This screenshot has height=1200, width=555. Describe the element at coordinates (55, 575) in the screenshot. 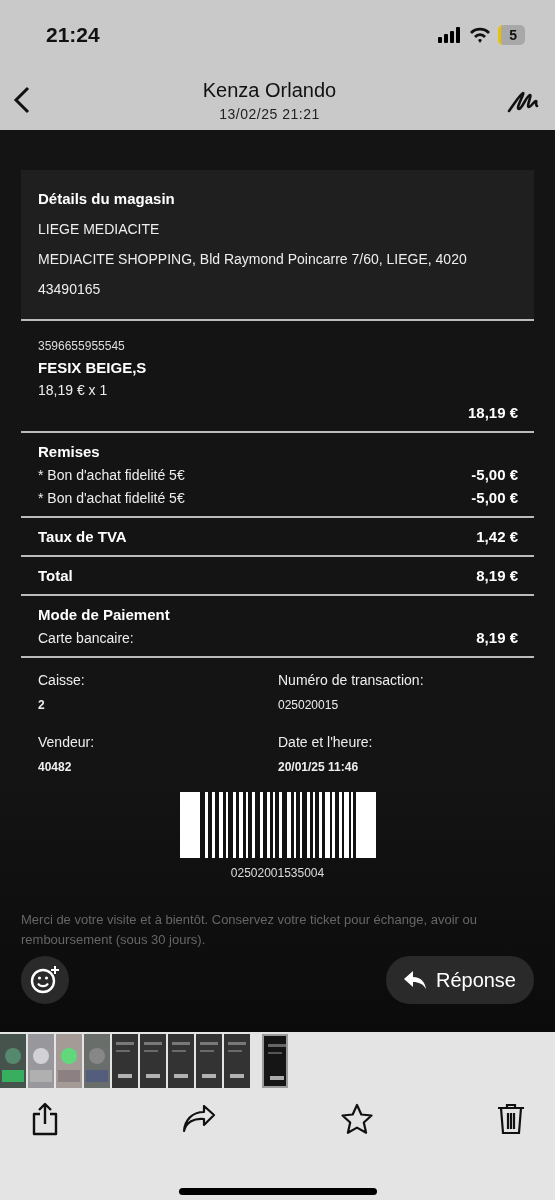

I see `total-label: Total` at that location.